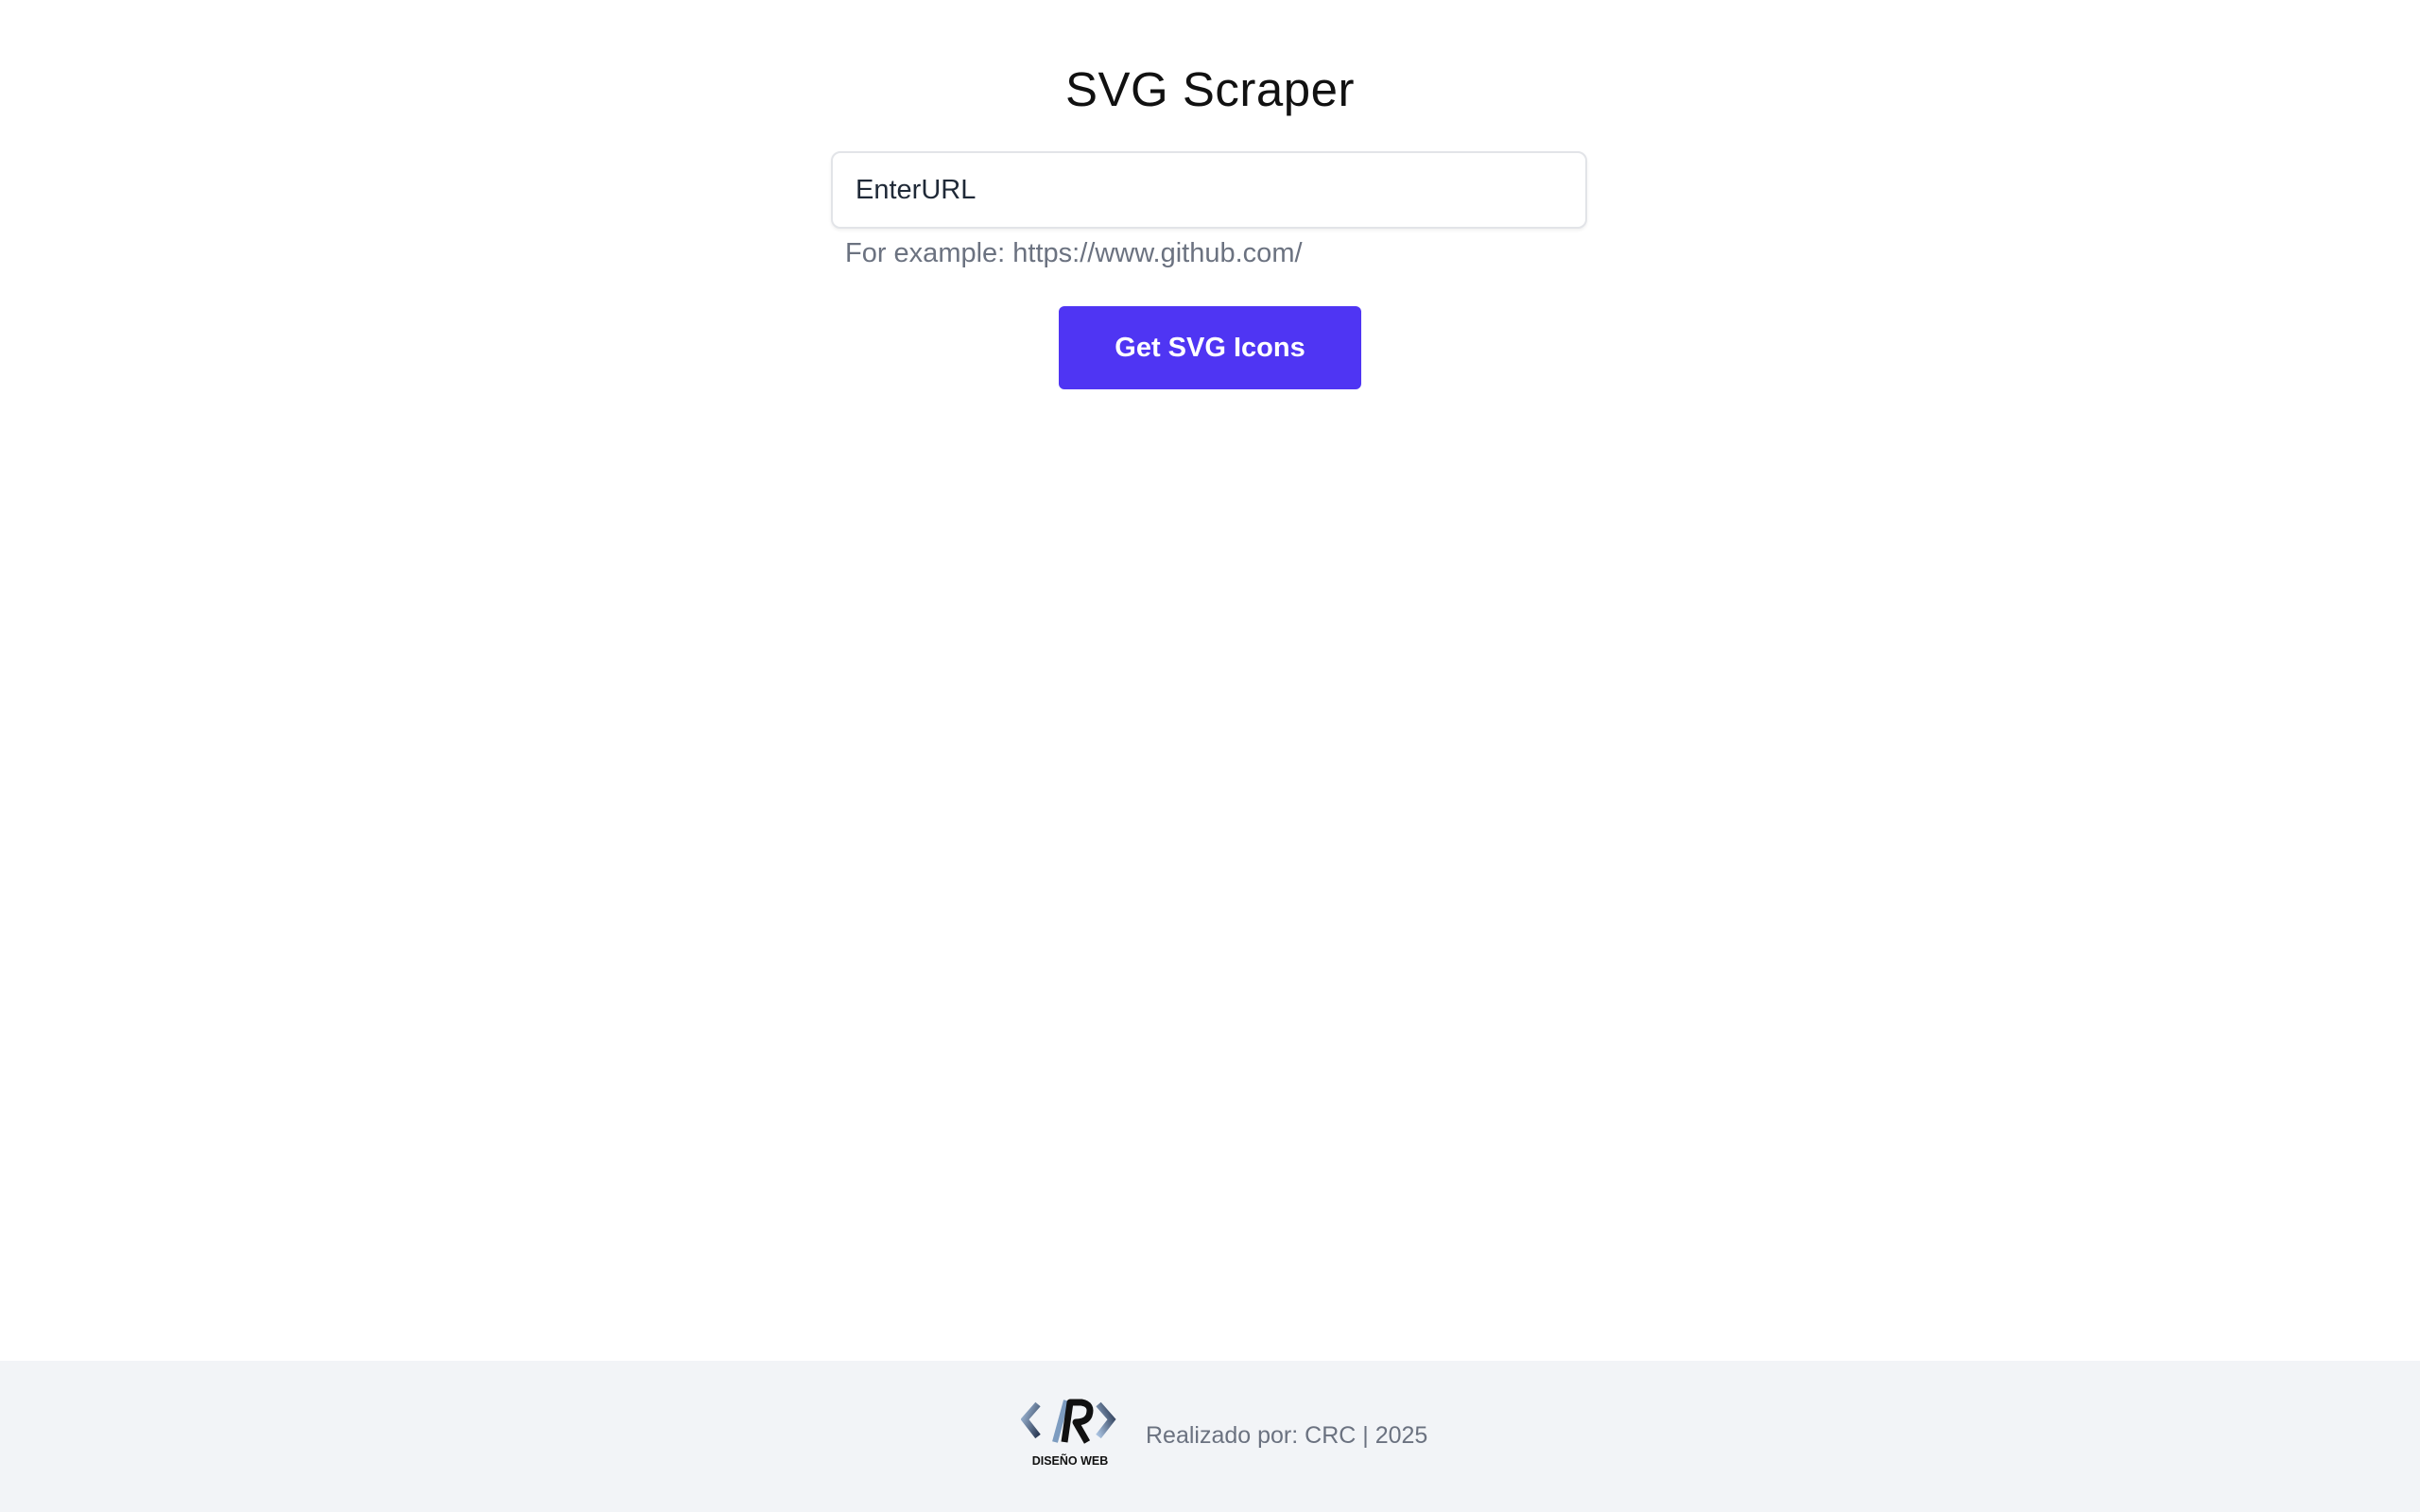 The image size is (2420, 1512). What do you see at coordinates (1070, 1434) in the screenshot?
I see `crc-logo-icon: DISEÑO WEB` at bounding box center [1070, 1434].